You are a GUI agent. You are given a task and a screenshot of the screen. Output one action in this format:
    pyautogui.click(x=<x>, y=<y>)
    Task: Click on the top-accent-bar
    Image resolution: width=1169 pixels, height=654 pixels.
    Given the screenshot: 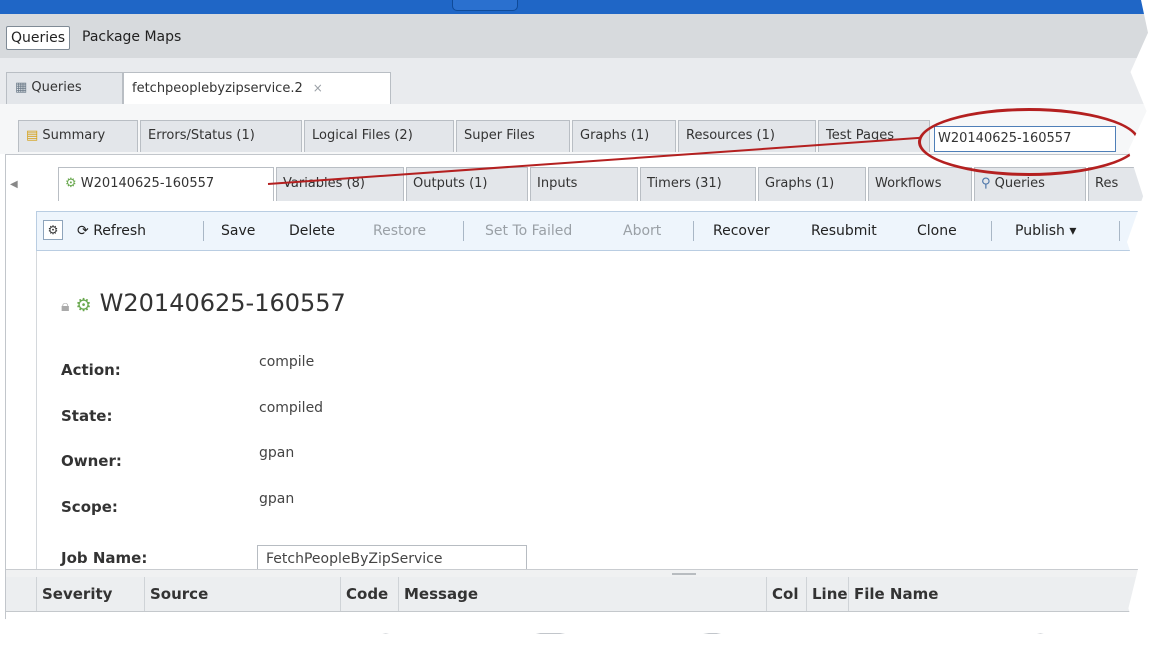 What is the action you would take?
    pyautogui.click(x=584, y=7)
    